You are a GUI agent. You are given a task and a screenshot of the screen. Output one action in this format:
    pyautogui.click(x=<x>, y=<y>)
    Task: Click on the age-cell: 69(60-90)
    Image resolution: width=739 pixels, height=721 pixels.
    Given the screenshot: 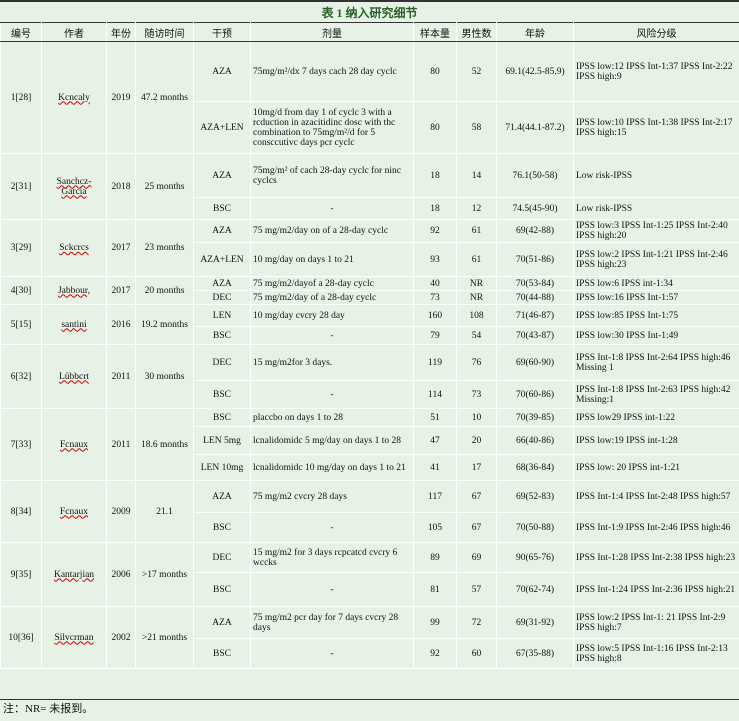 What is the action you would take?
    pyautogui.click(x=535, y=363)
    